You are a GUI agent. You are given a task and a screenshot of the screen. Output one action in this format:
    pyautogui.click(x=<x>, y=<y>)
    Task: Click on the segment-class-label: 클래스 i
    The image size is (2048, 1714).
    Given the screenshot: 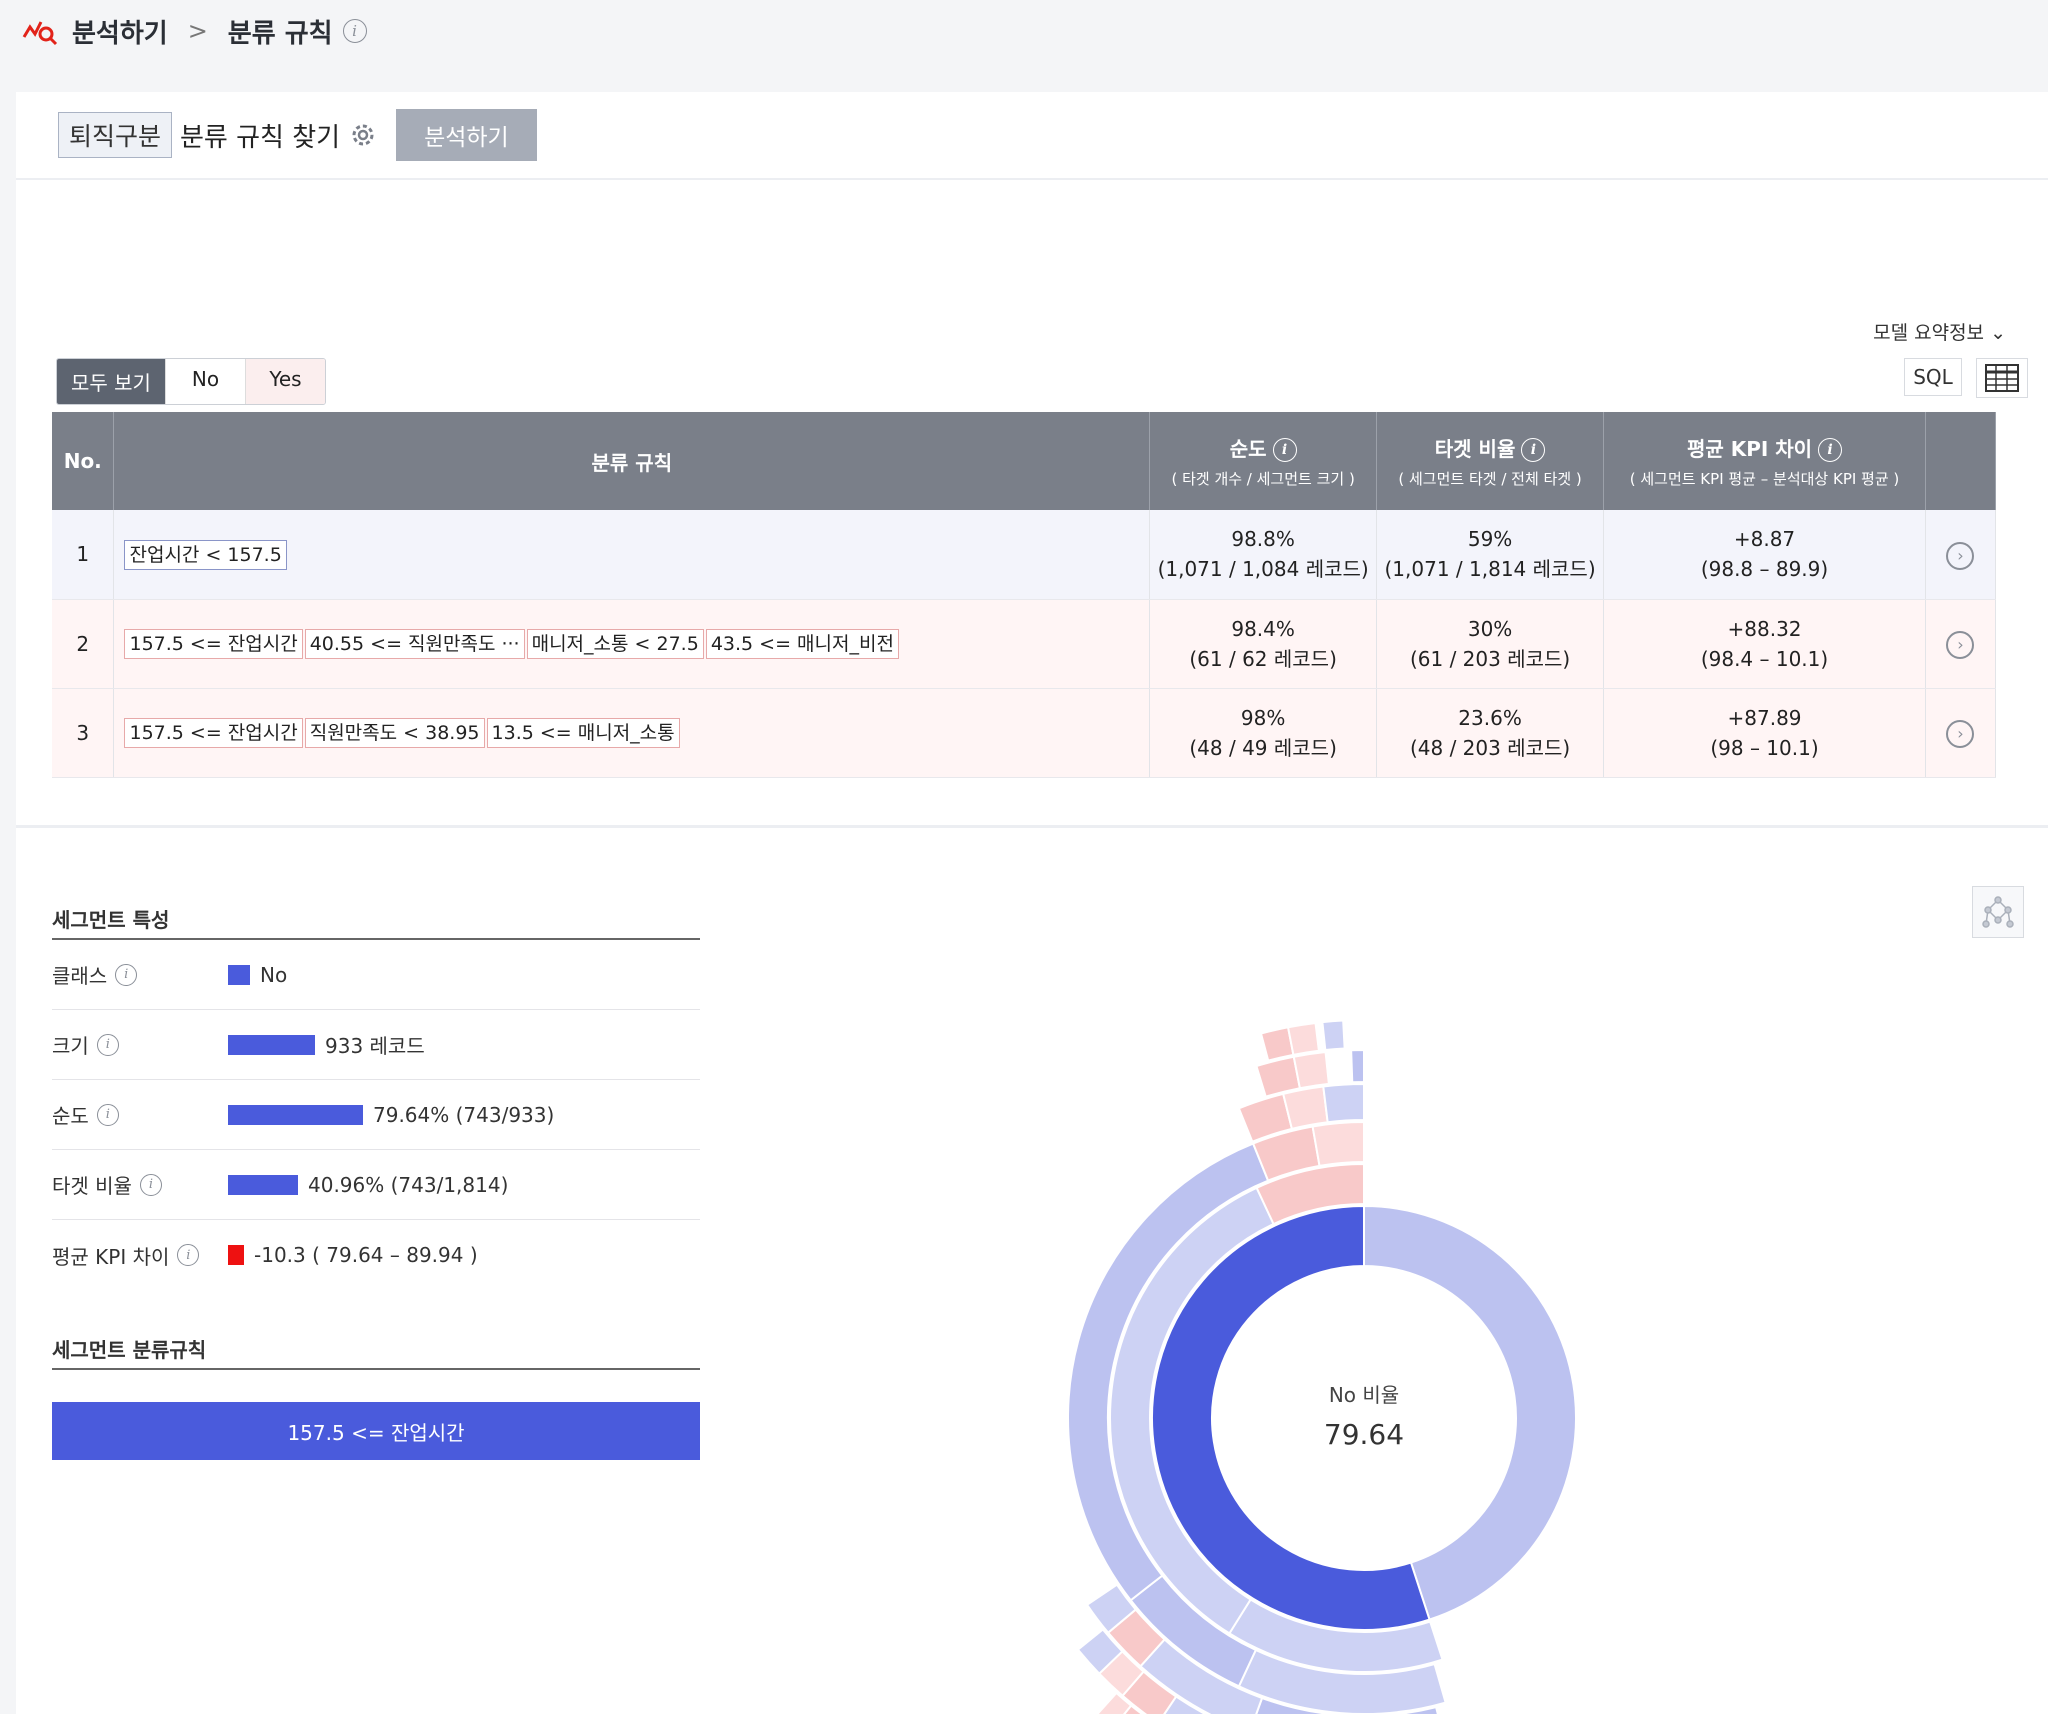 What is the action you would take?
    pyautogui.click(x=140, y=974)
    